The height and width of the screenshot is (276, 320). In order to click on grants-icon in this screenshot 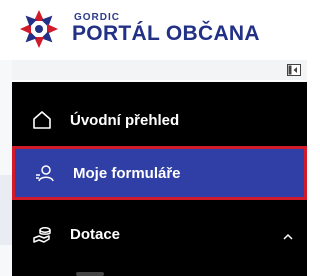, I will do `click(42, 234)`.